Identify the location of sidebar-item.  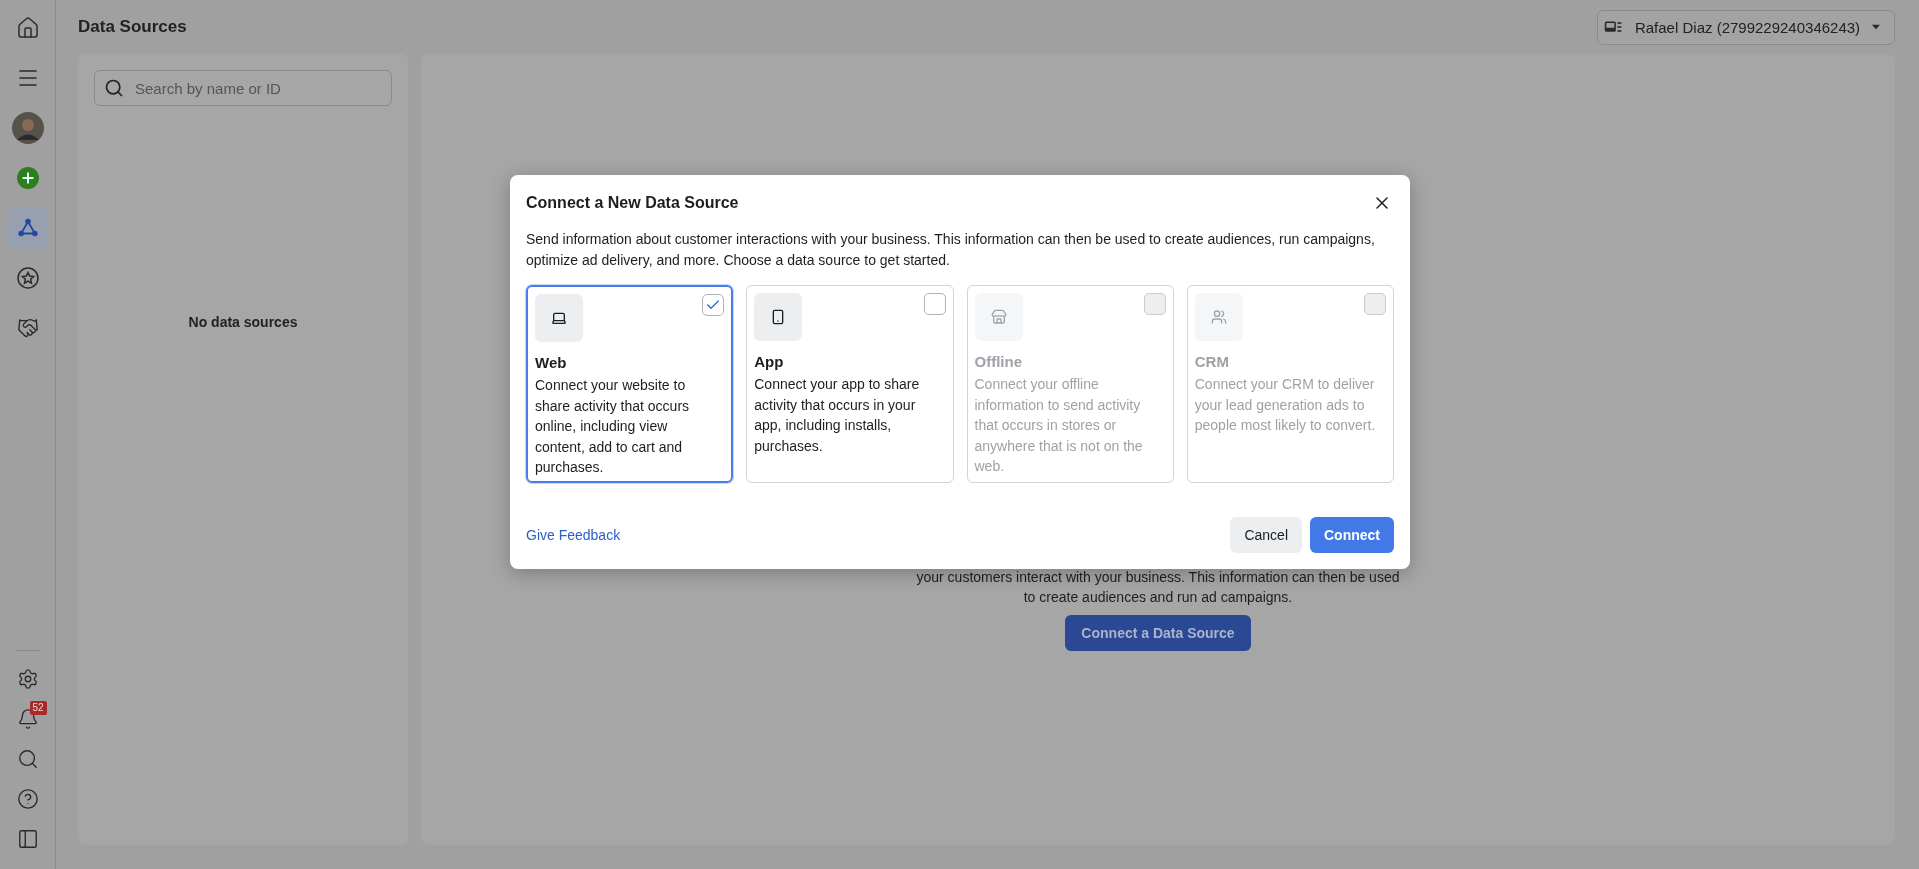
(27, 228).